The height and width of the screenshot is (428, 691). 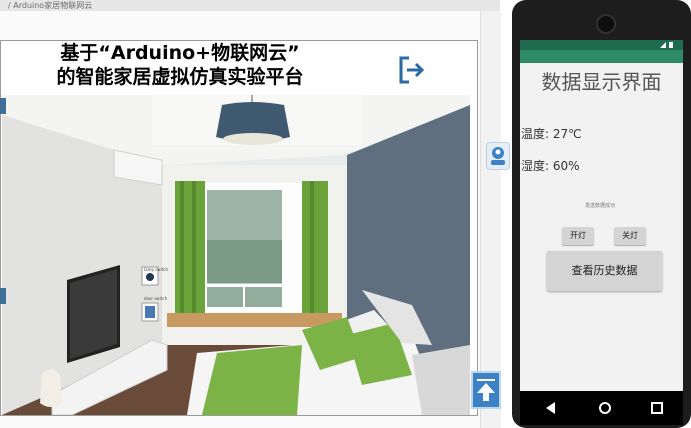 What do you see at coordinates (605, 407) in the screenshot?
I see `home-icon` at bounding box center [605, 407].